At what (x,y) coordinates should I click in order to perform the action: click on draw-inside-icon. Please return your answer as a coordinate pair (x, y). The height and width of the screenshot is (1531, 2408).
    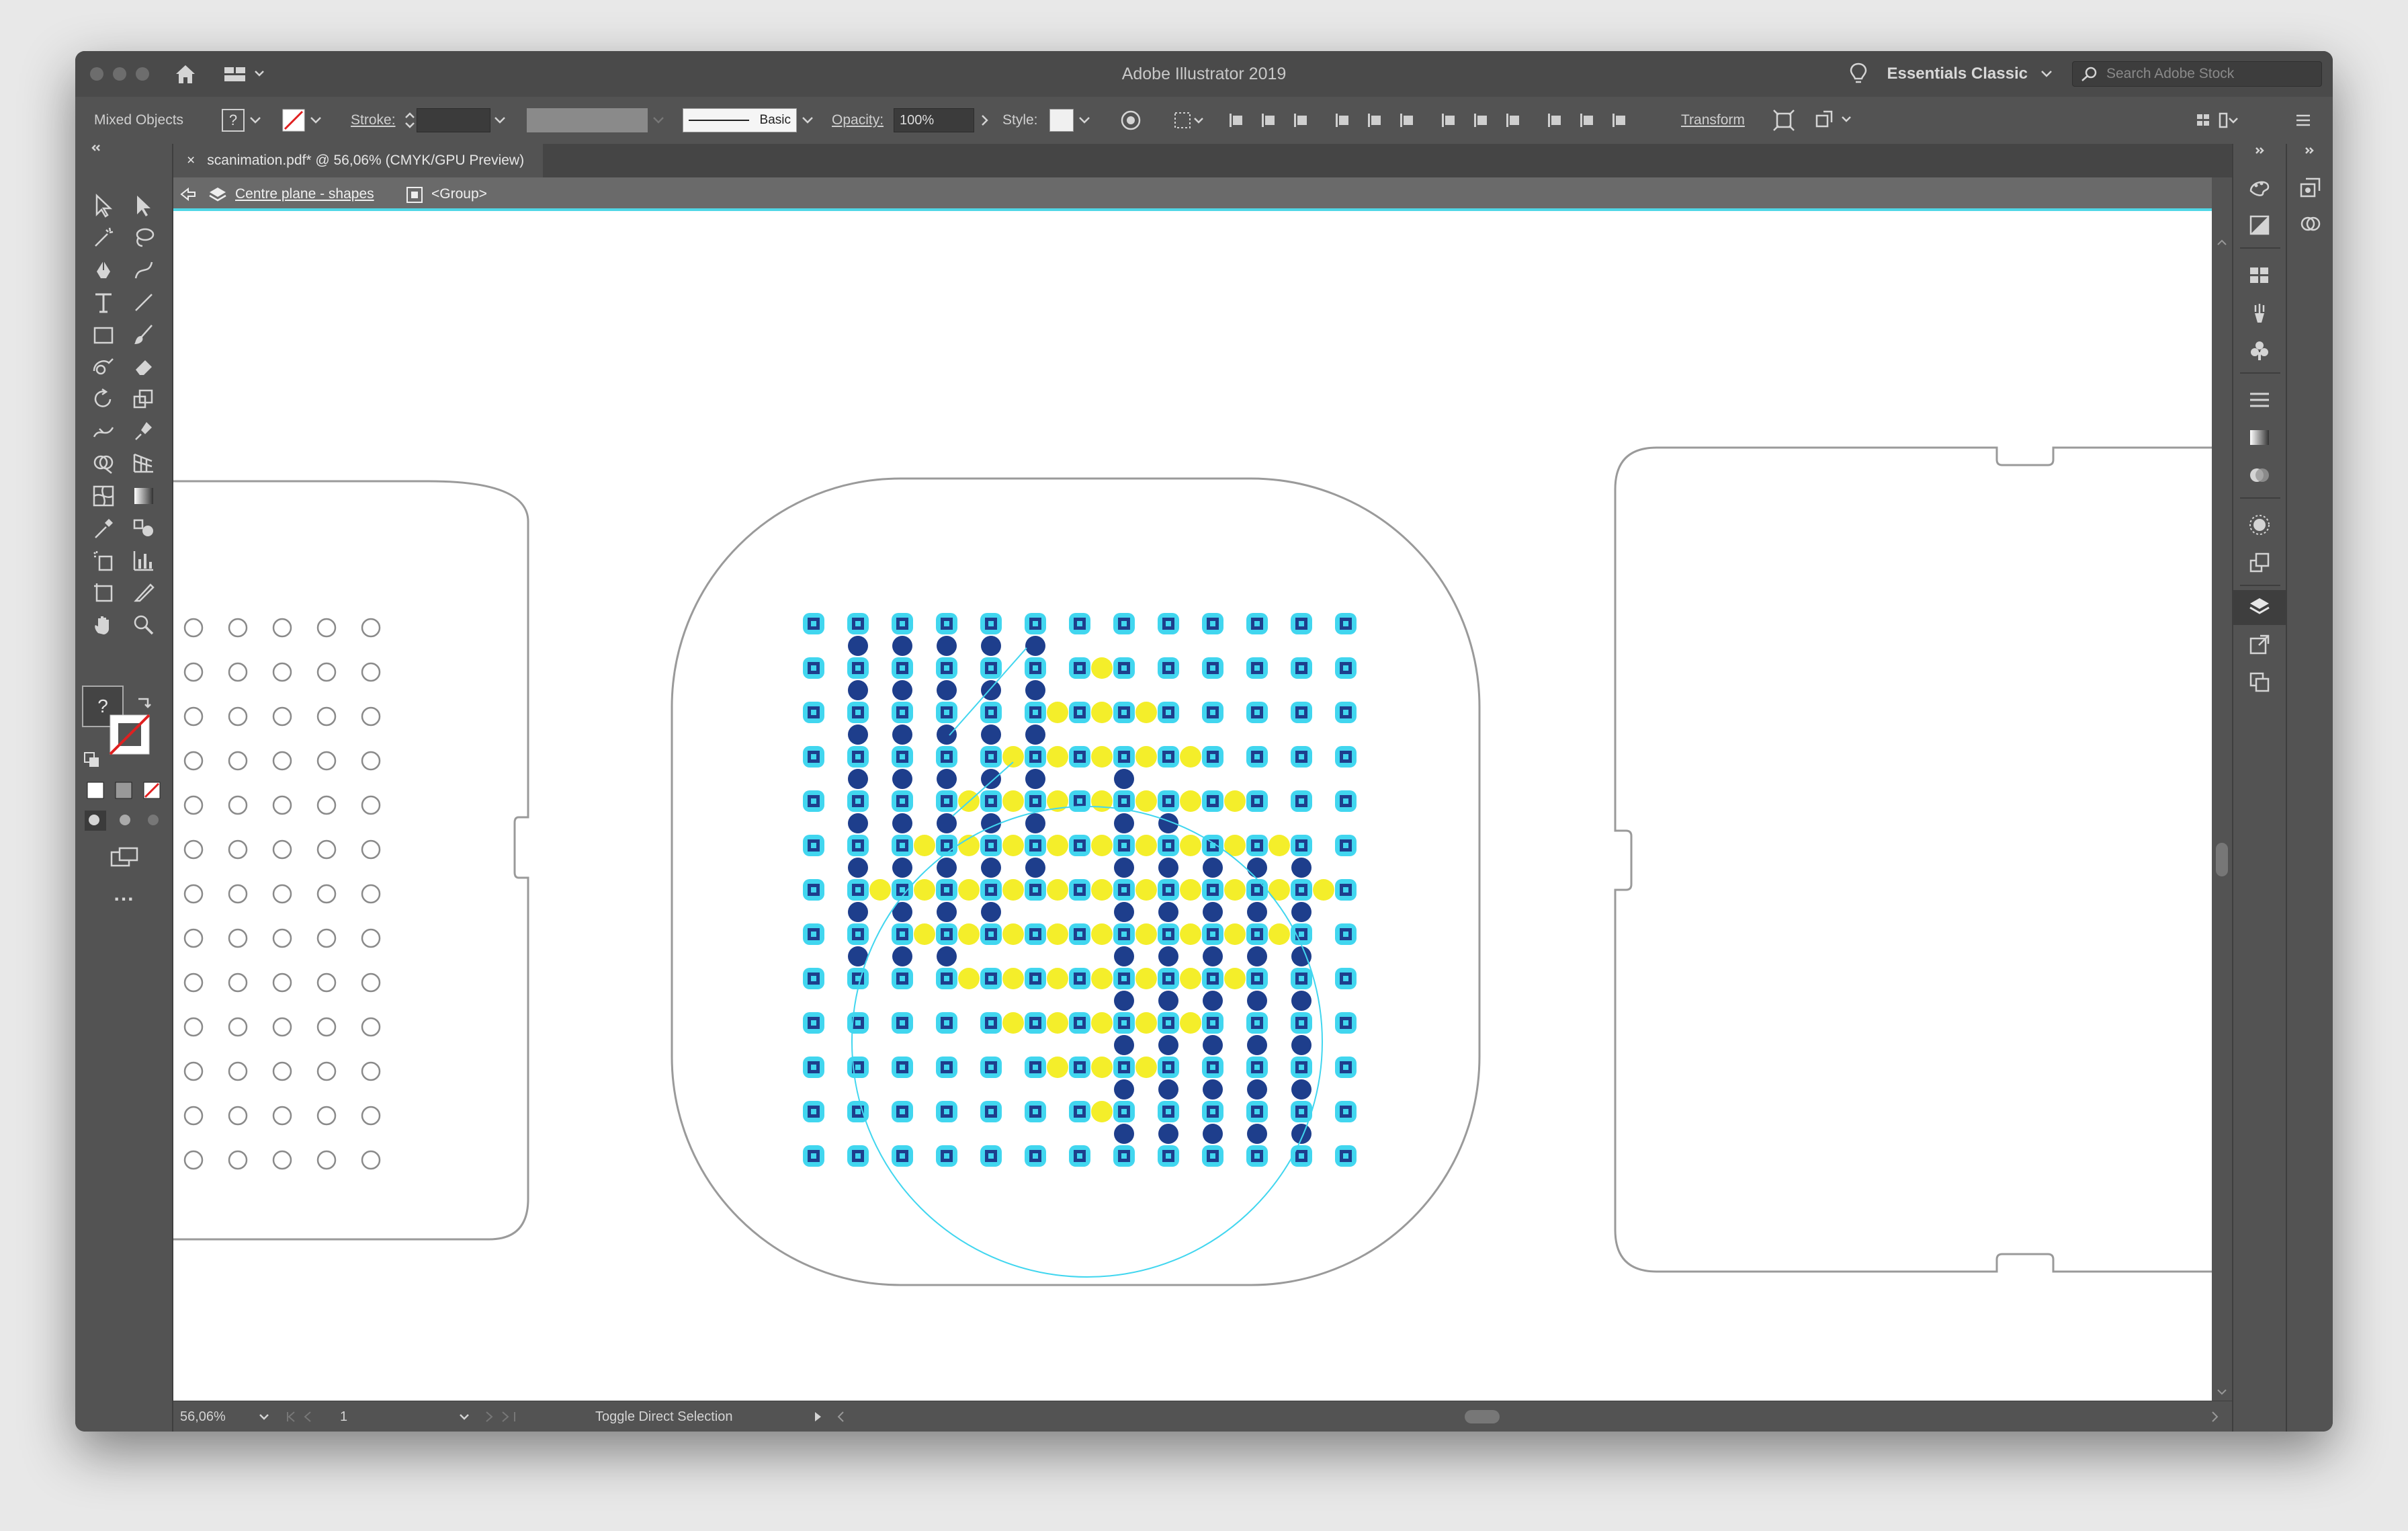
    Looking at the image, I should click on (153, 820).